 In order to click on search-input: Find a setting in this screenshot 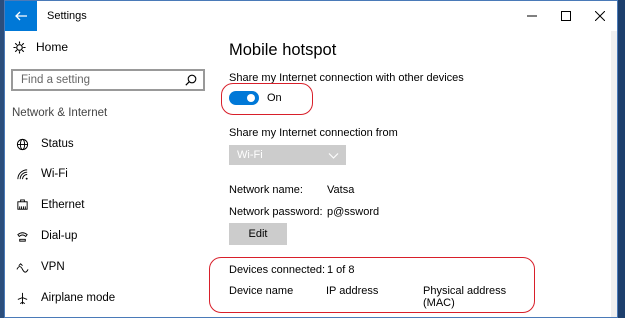, I will do `click(108, 80)`.